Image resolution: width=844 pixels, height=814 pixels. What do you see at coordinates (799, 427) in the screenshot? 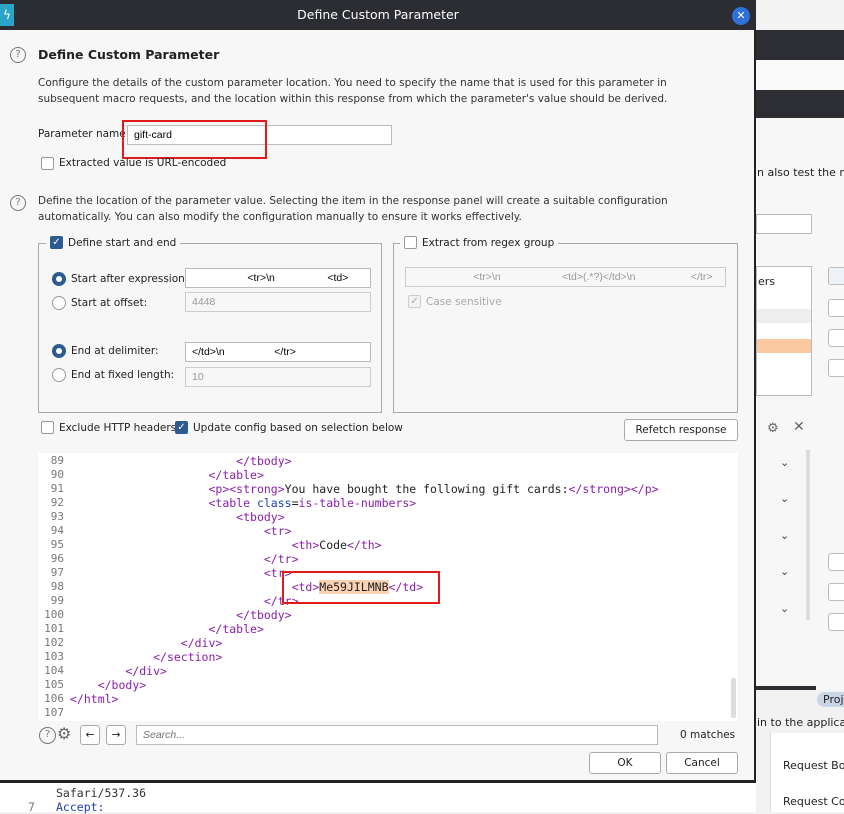
I see `close-icon: ✕` at bounding box center [799, 427].